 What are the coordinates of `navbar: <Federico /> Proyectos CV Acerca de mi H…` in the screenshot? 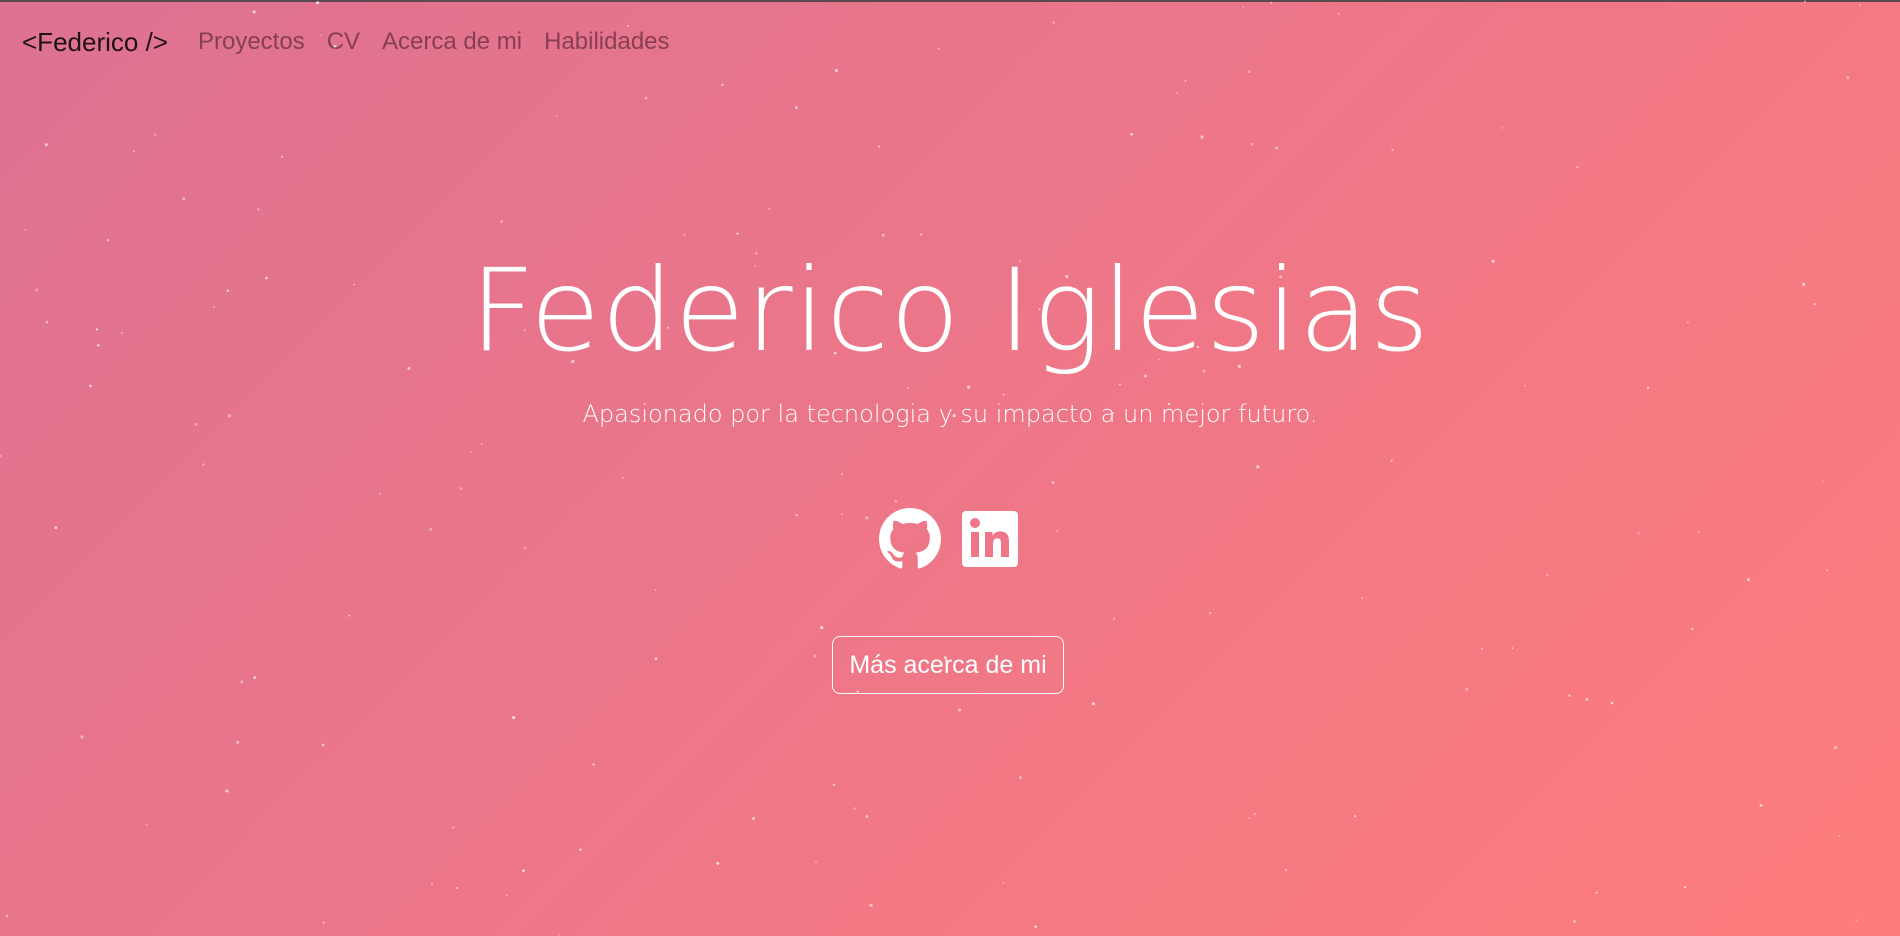 It's located at (950, 42).